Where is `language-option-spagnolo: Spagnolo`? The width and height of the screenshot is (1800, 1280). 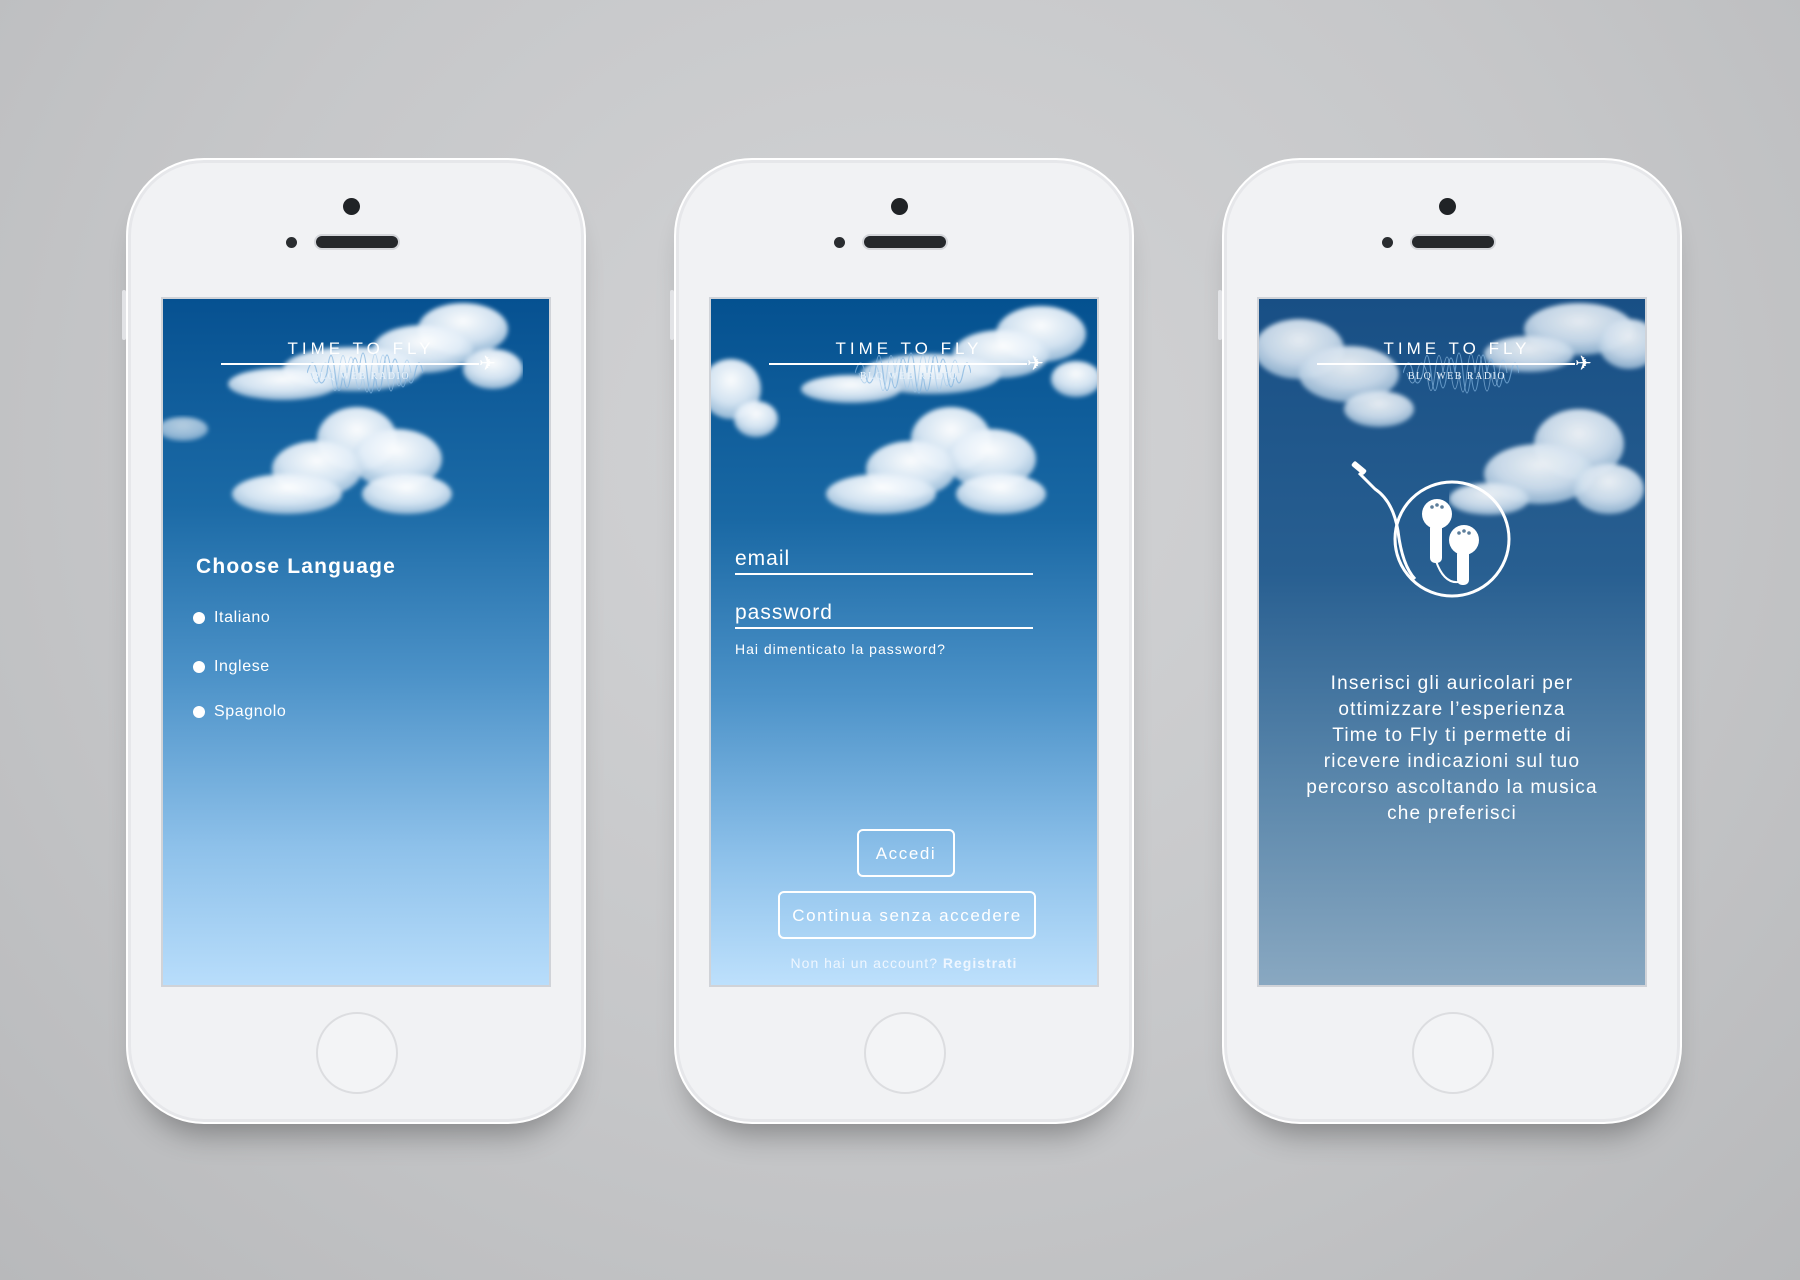
language-option-spagnolo: Spagnolo is located at coordinates (239, 712).